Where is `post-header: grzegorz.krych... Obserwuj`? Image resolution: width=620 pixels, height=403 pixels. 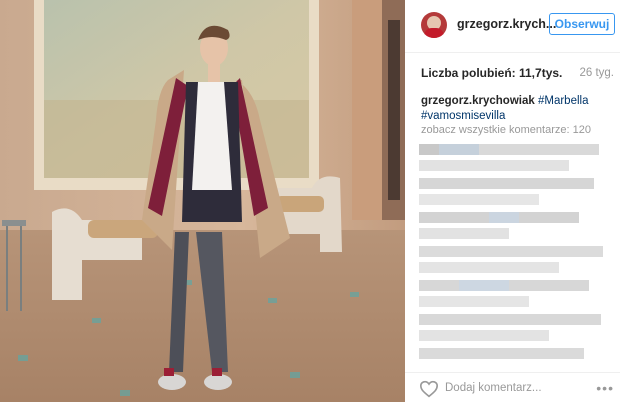 post-header: grzegorz.krych... Obserwuj is located at coordinates (512, 26).